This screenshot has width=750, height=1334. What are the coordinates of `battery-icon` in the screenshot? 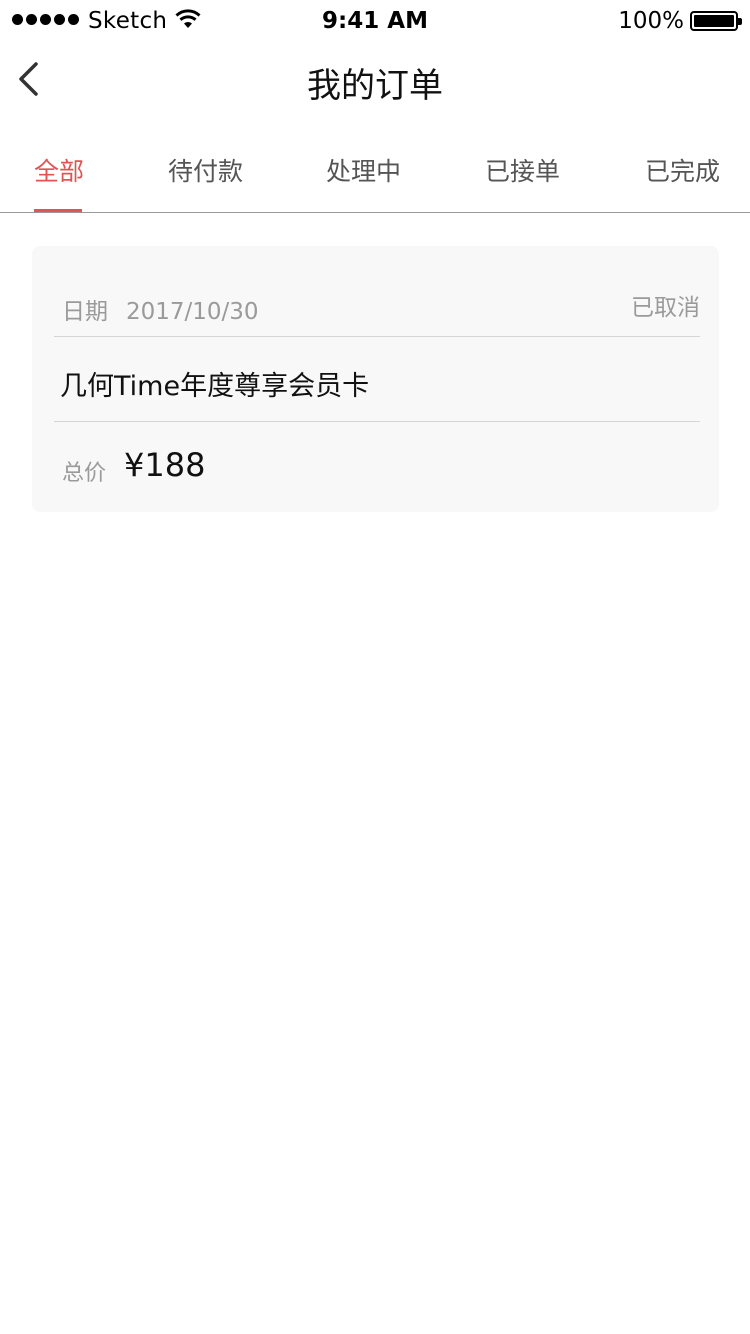 It's located at (716, 21).